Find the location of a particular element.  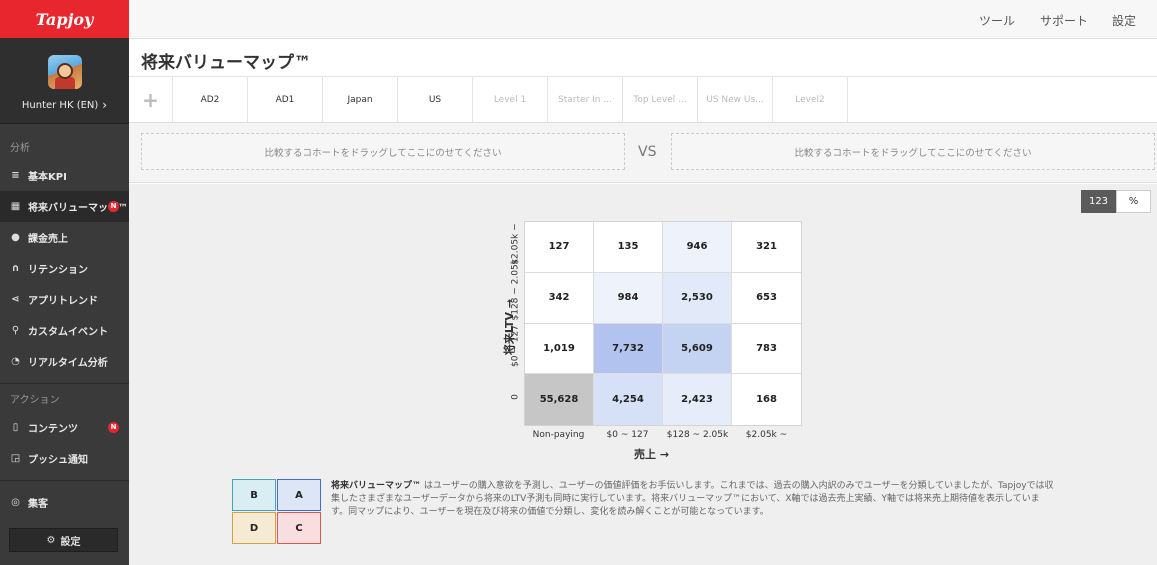

settings-link: 設定 is located at coordinates (1124, 20).